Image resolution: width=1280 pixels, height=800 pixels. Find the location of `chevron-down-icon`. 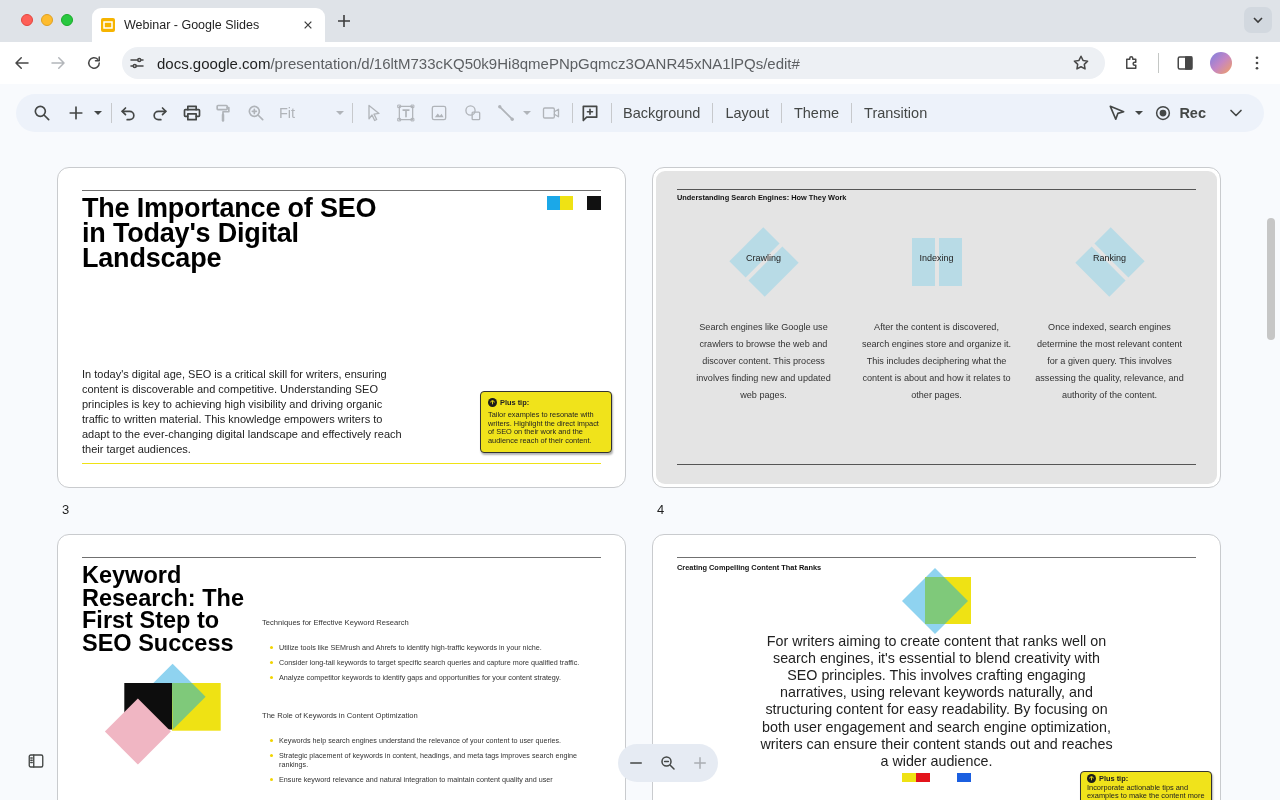

chevron-down-icon is located at coordinates (1258, 20).